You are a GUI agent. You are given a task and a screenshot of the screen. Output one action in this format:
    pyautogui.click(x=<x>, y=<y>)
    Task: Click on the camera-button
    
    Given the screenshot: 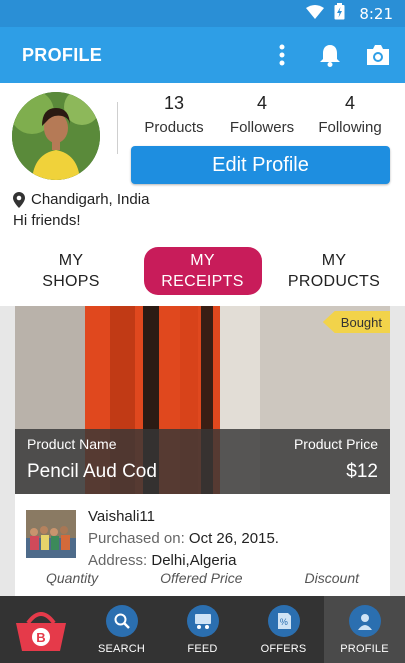 What is the action you would take?
    pyautogui.click(x=378, y=55)
    